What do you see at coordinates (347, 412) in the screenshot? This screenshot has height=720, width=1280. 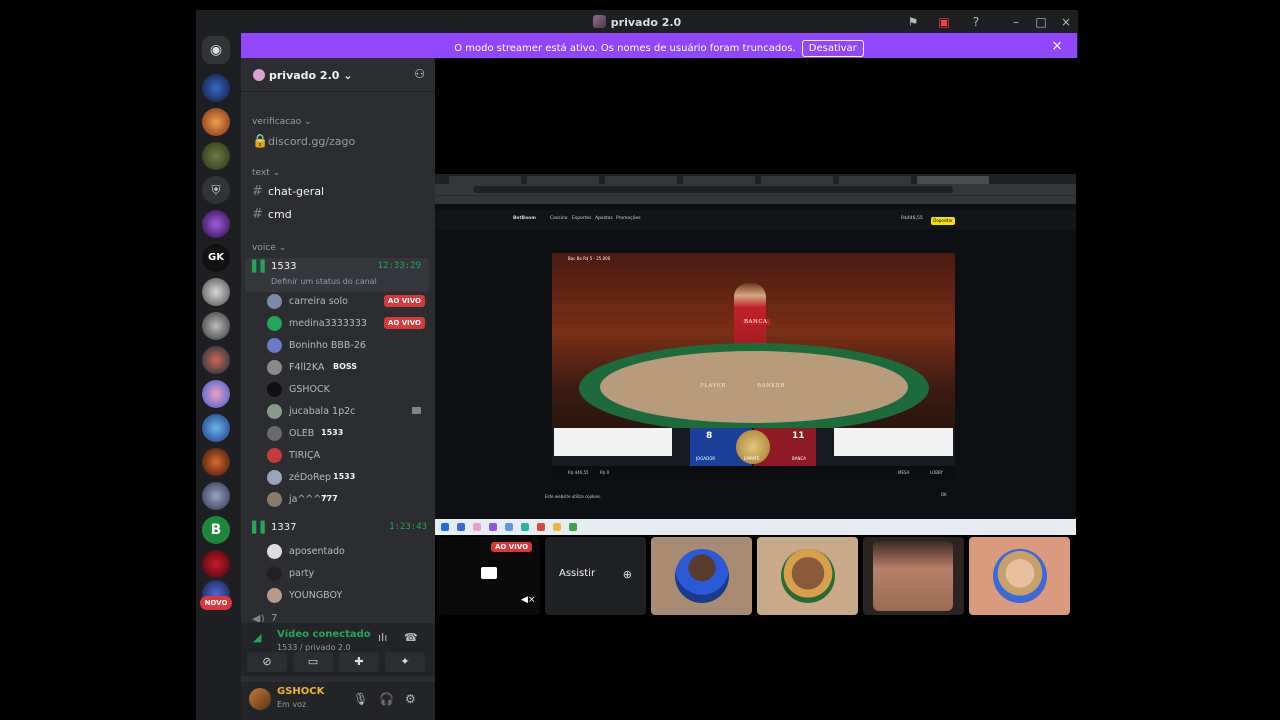 I see `voice-user: jucabala 1p2c` at bounding box center [347, 412].